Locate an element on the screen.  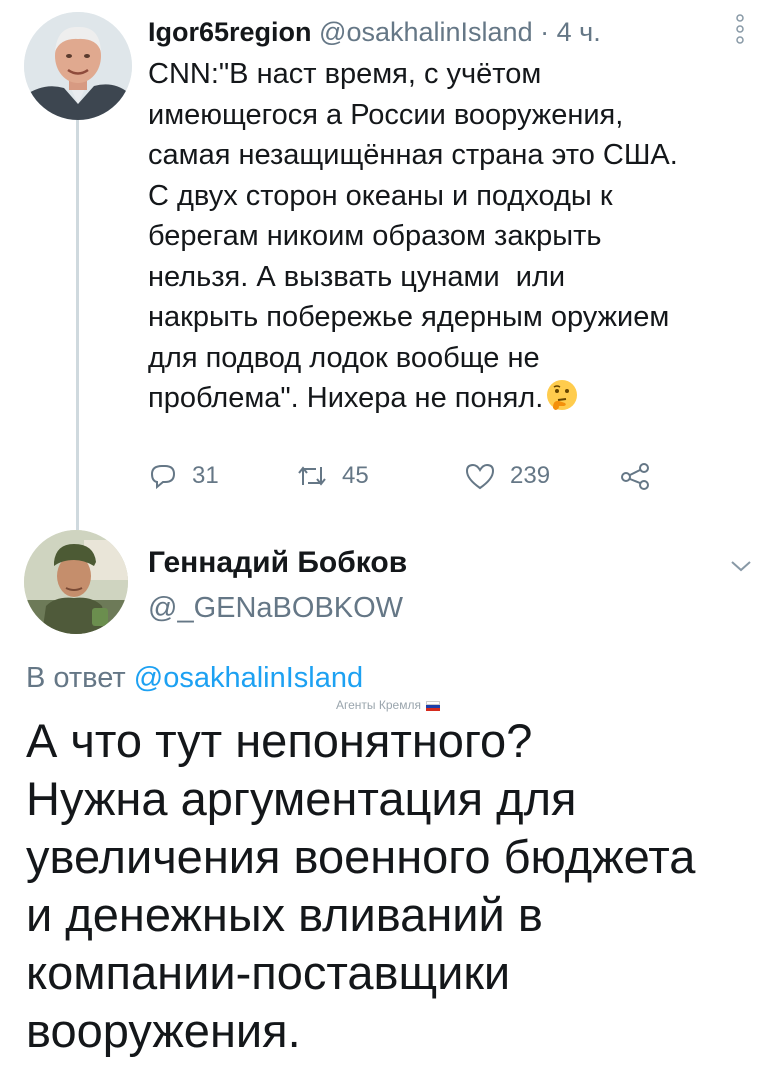
tweet-text-line: проблема". Нихера не понял. is located at coordinates (346, 398).